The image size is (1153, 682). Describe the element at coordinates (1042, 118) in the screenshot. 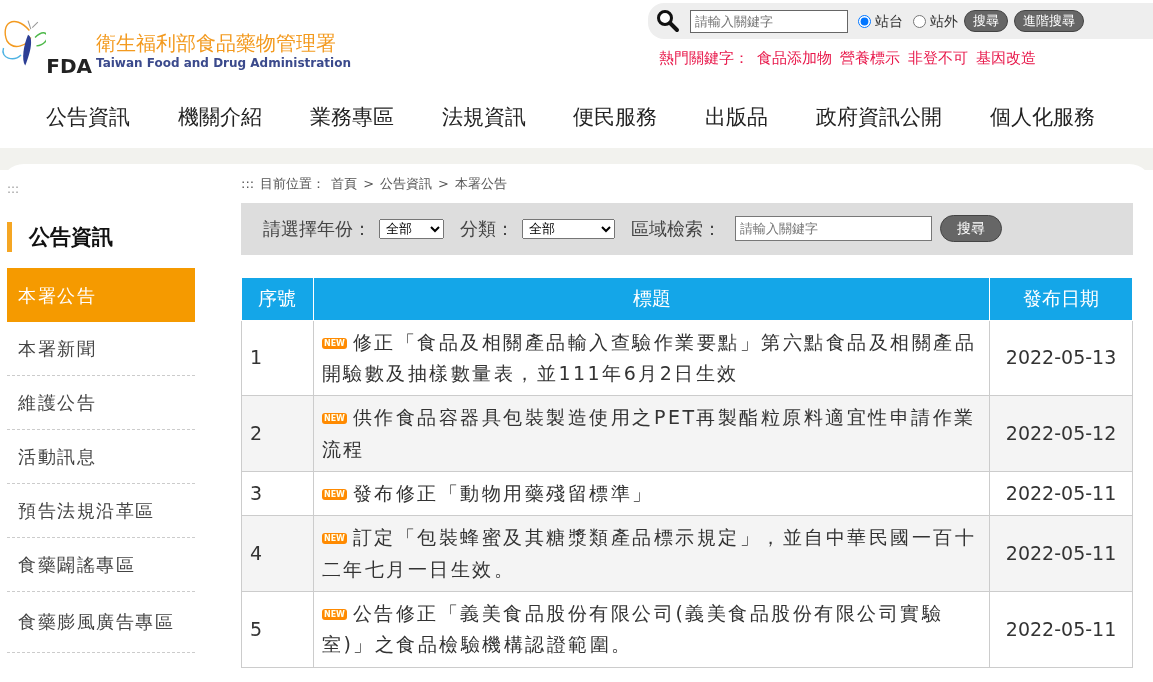

I see `nav-link: 個人化服務` at that location.